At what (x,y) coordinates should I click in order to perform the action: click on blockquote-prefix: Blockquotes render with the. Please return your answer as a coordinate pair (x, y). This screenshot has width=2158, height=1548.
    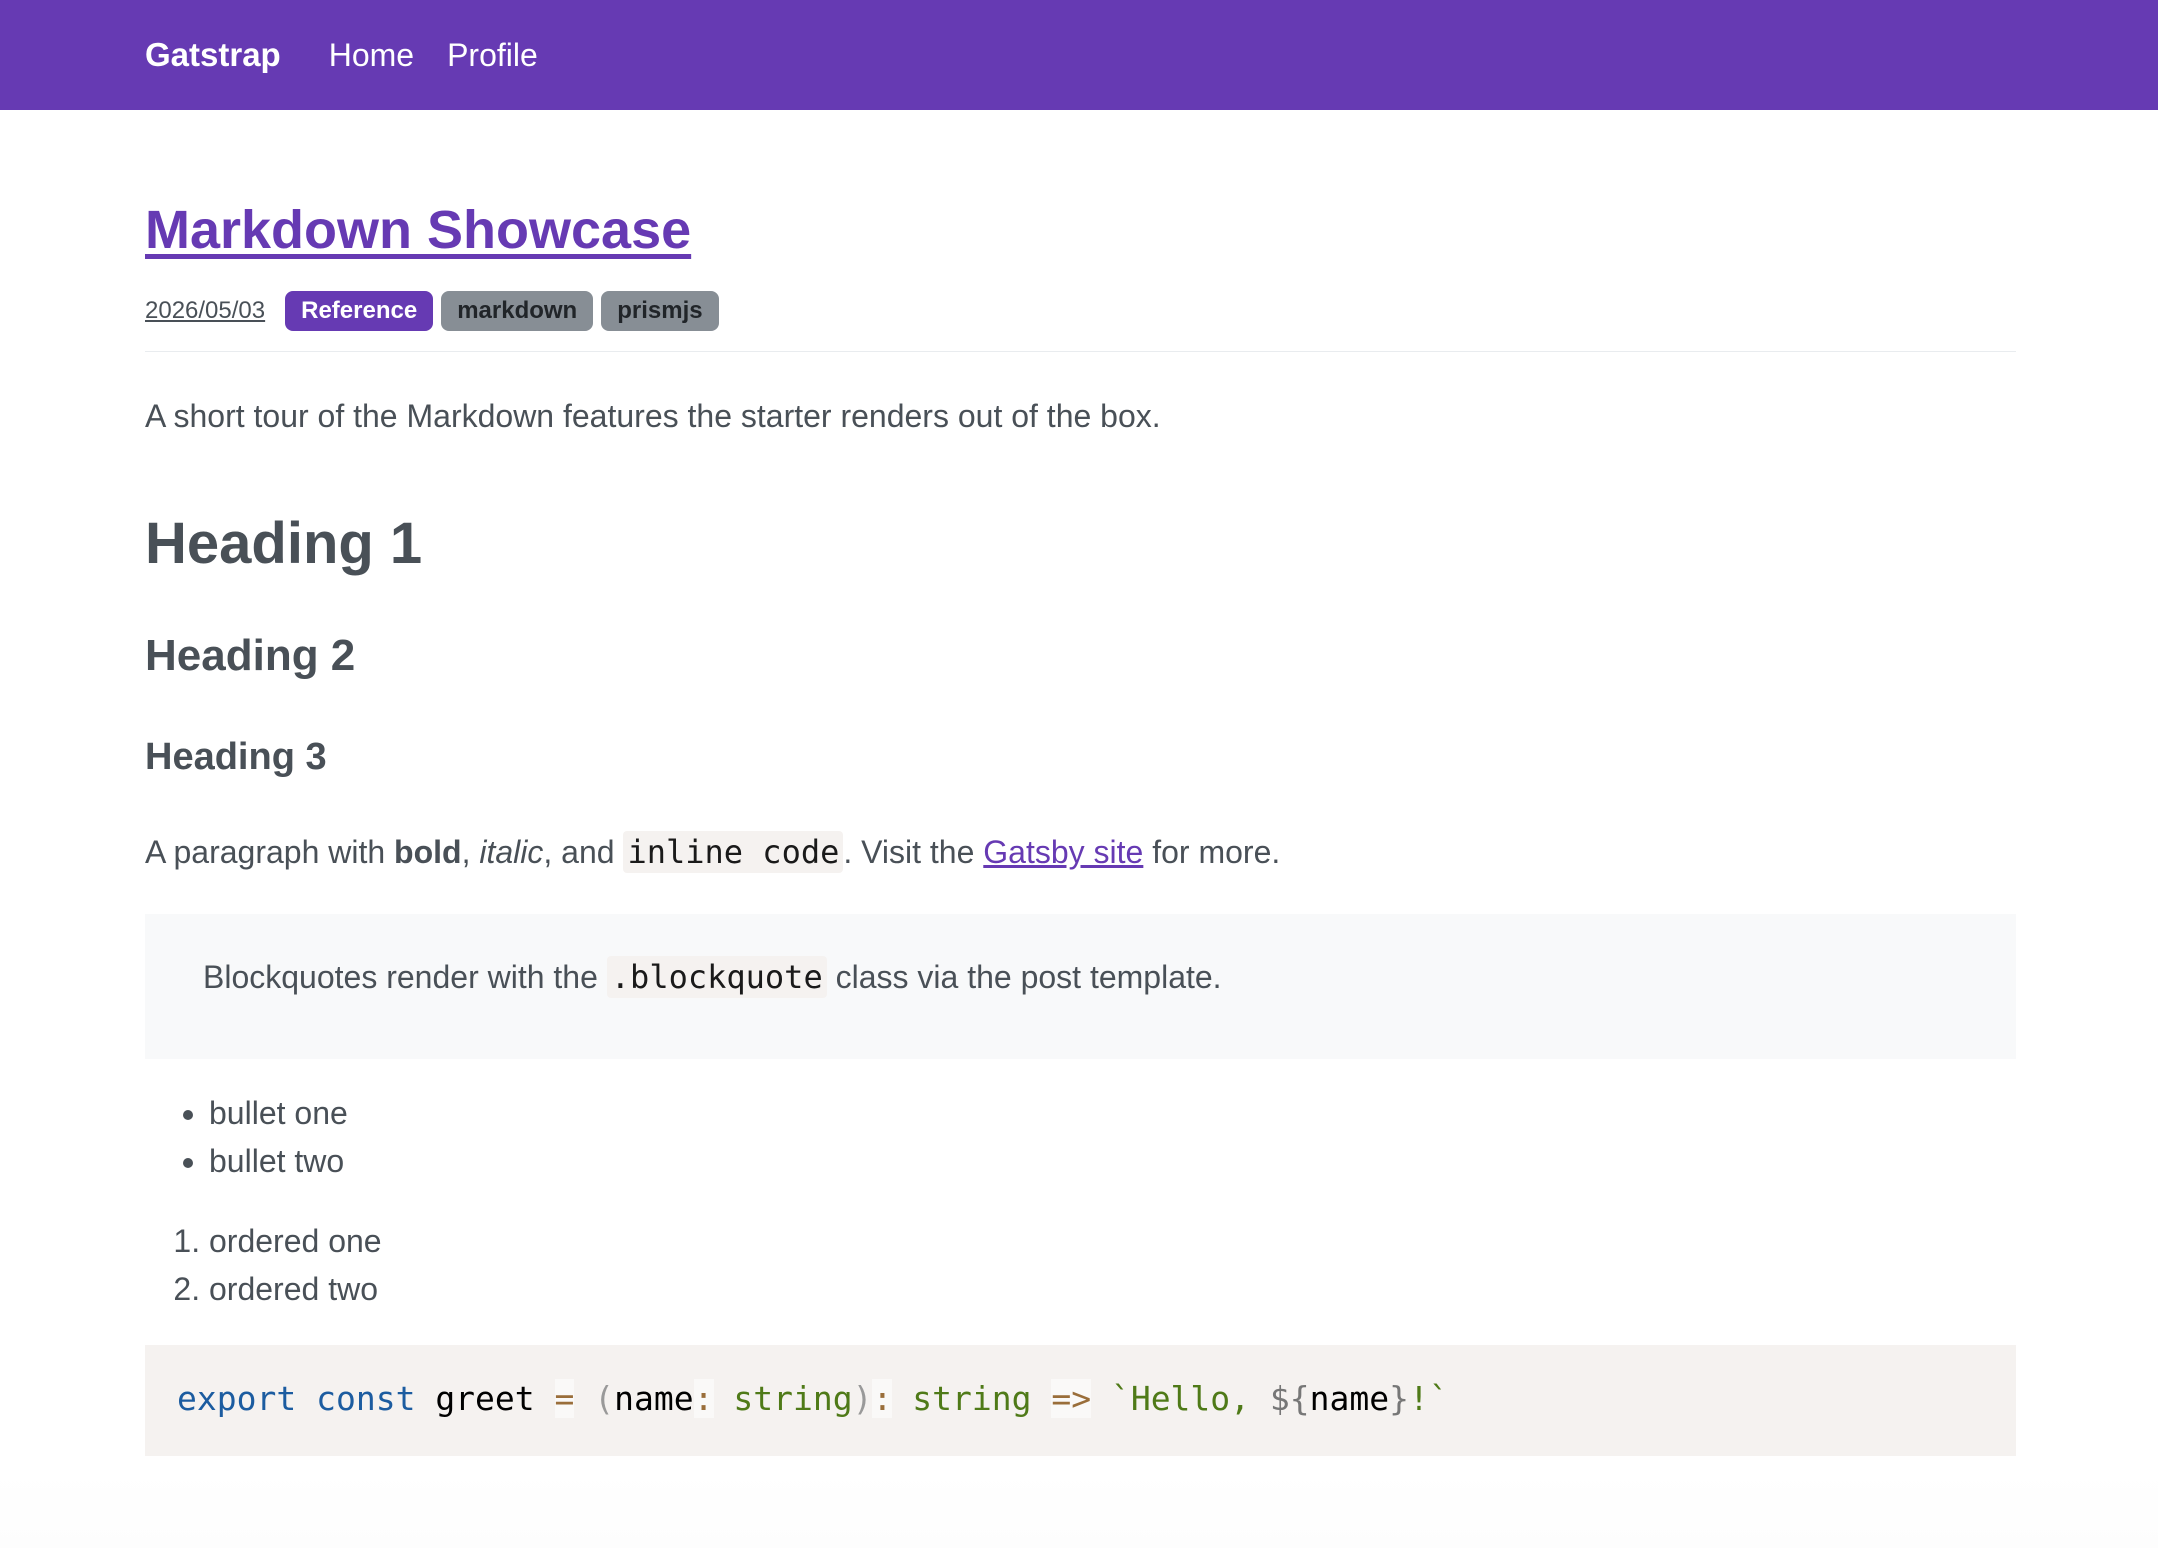
    Looking at the image, I should click on (405, 976).